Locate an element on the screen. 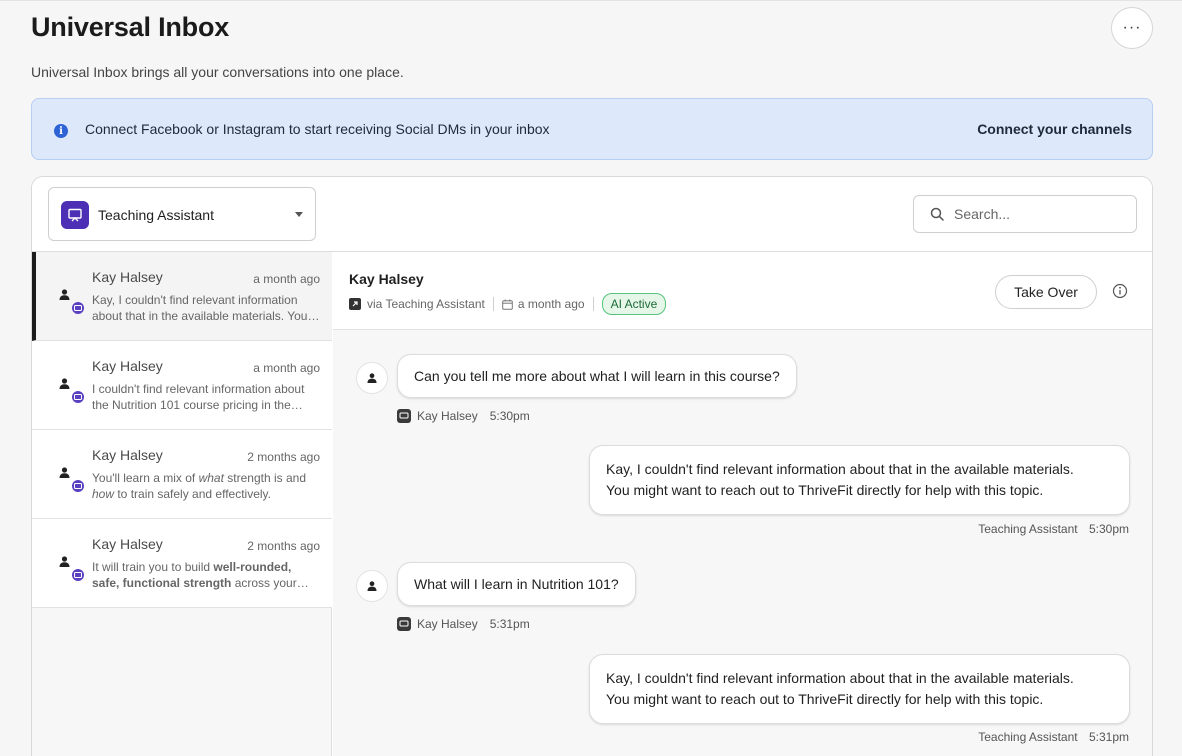 Image resolution: width=1182 pixels, height=756 pixels. search-input is located at coordinates (1039, 214).